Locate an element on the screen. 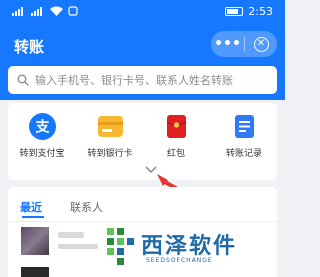 This screenshot has width=320, height=277. avatar-partial is located at coordinates (35, 272).